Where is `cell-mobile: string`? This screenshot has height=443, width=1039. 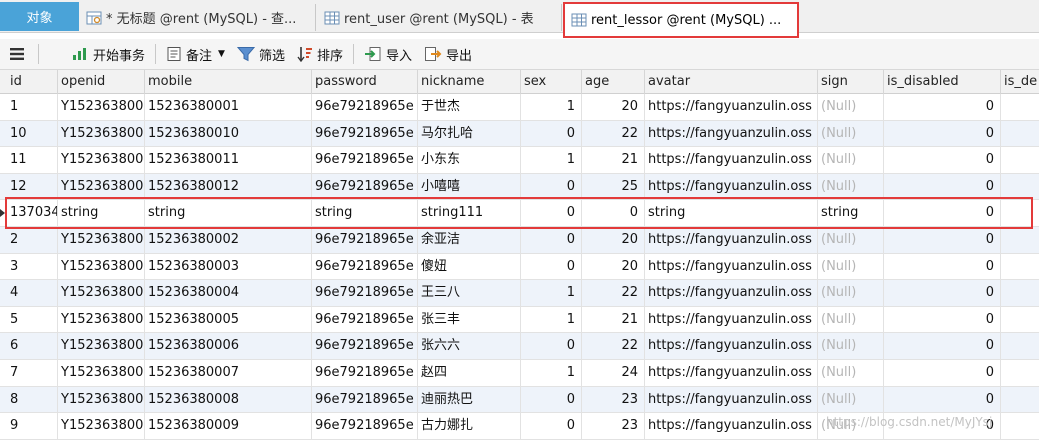
cell-mobile: string is located at coordinates (228, 213).